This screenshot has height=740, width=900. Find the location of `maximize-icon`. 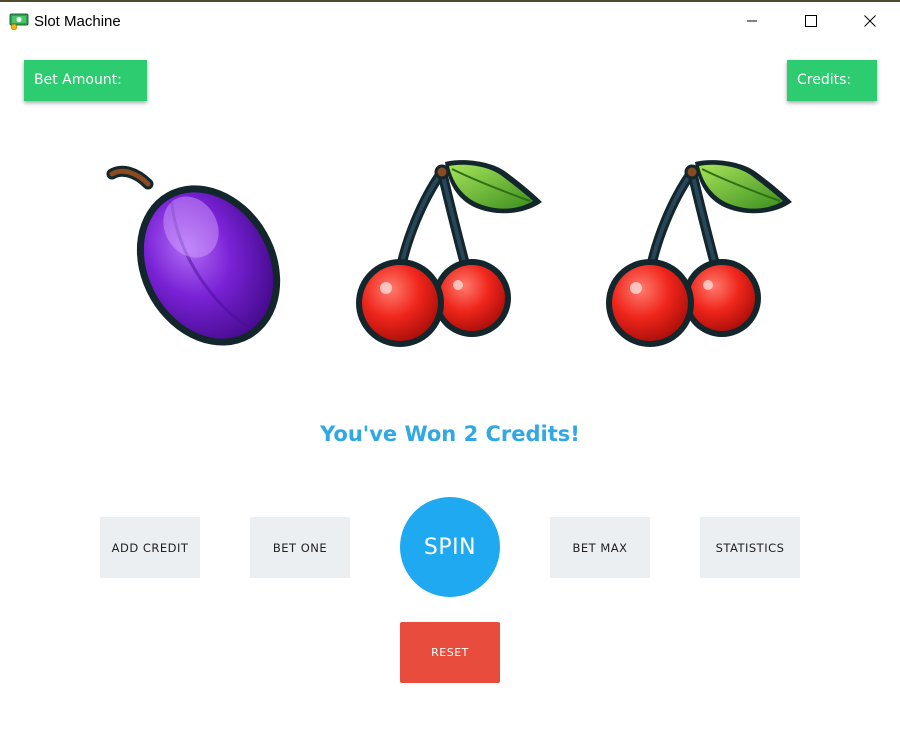

maximize-icon is located at coordinates (811, 21).